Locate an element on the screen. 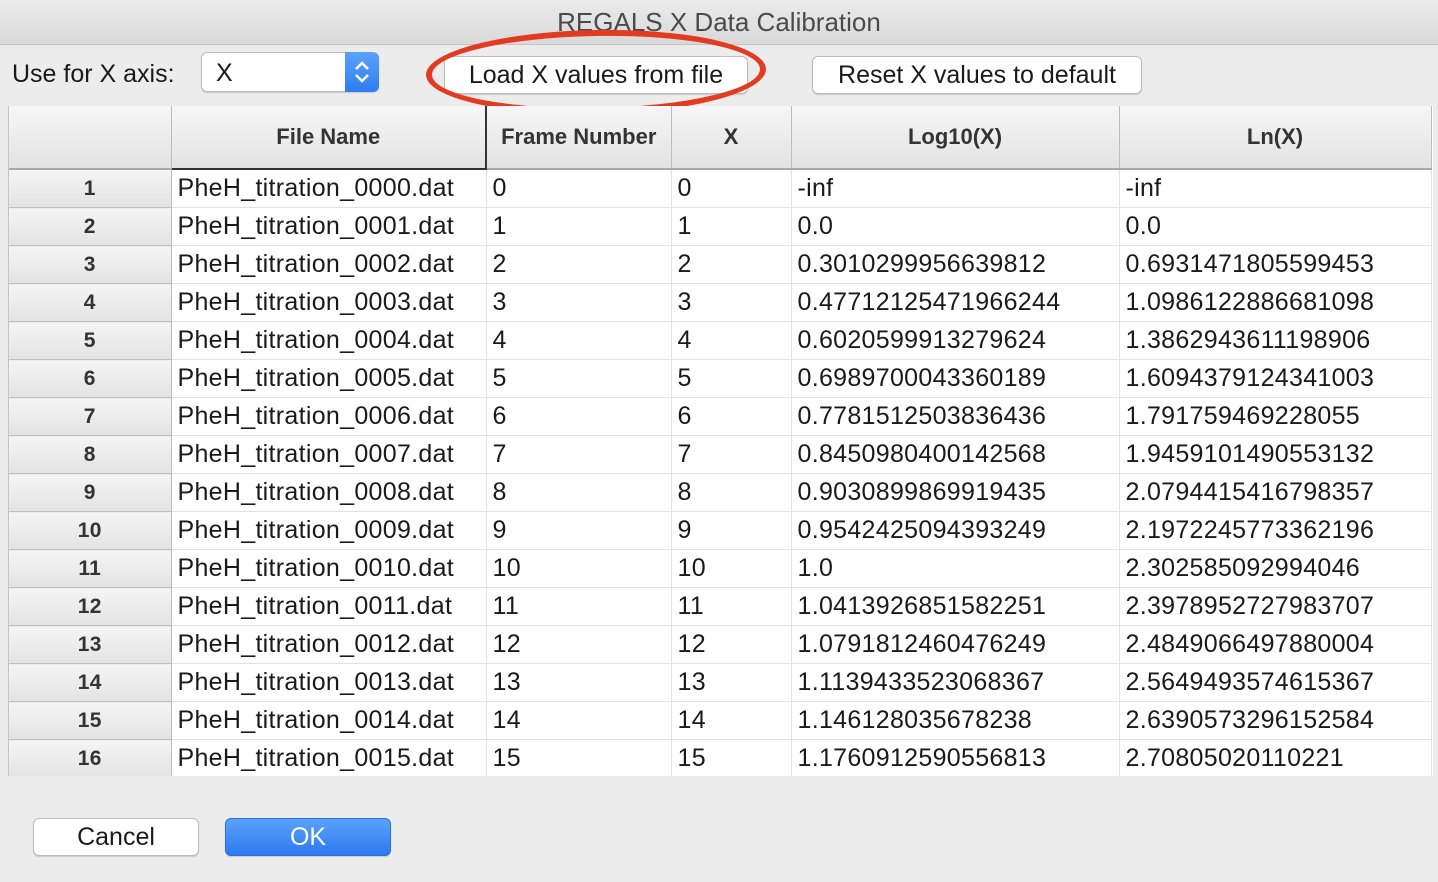 The width and height of the screenshot is (1438, 882). table-cell-ln-x: 2.5649493574615367 is located at coordinates (1275, 682).